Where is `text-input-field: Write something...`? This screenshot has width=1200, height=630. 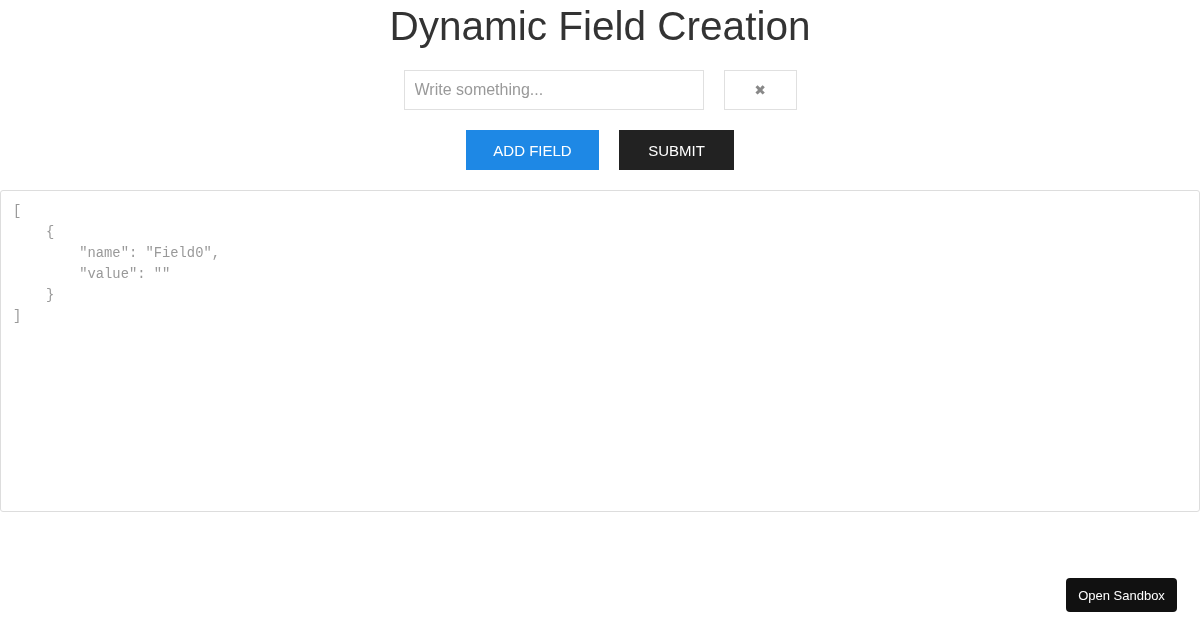
text-input-field: Write something... is located at coordinates (553, 90).